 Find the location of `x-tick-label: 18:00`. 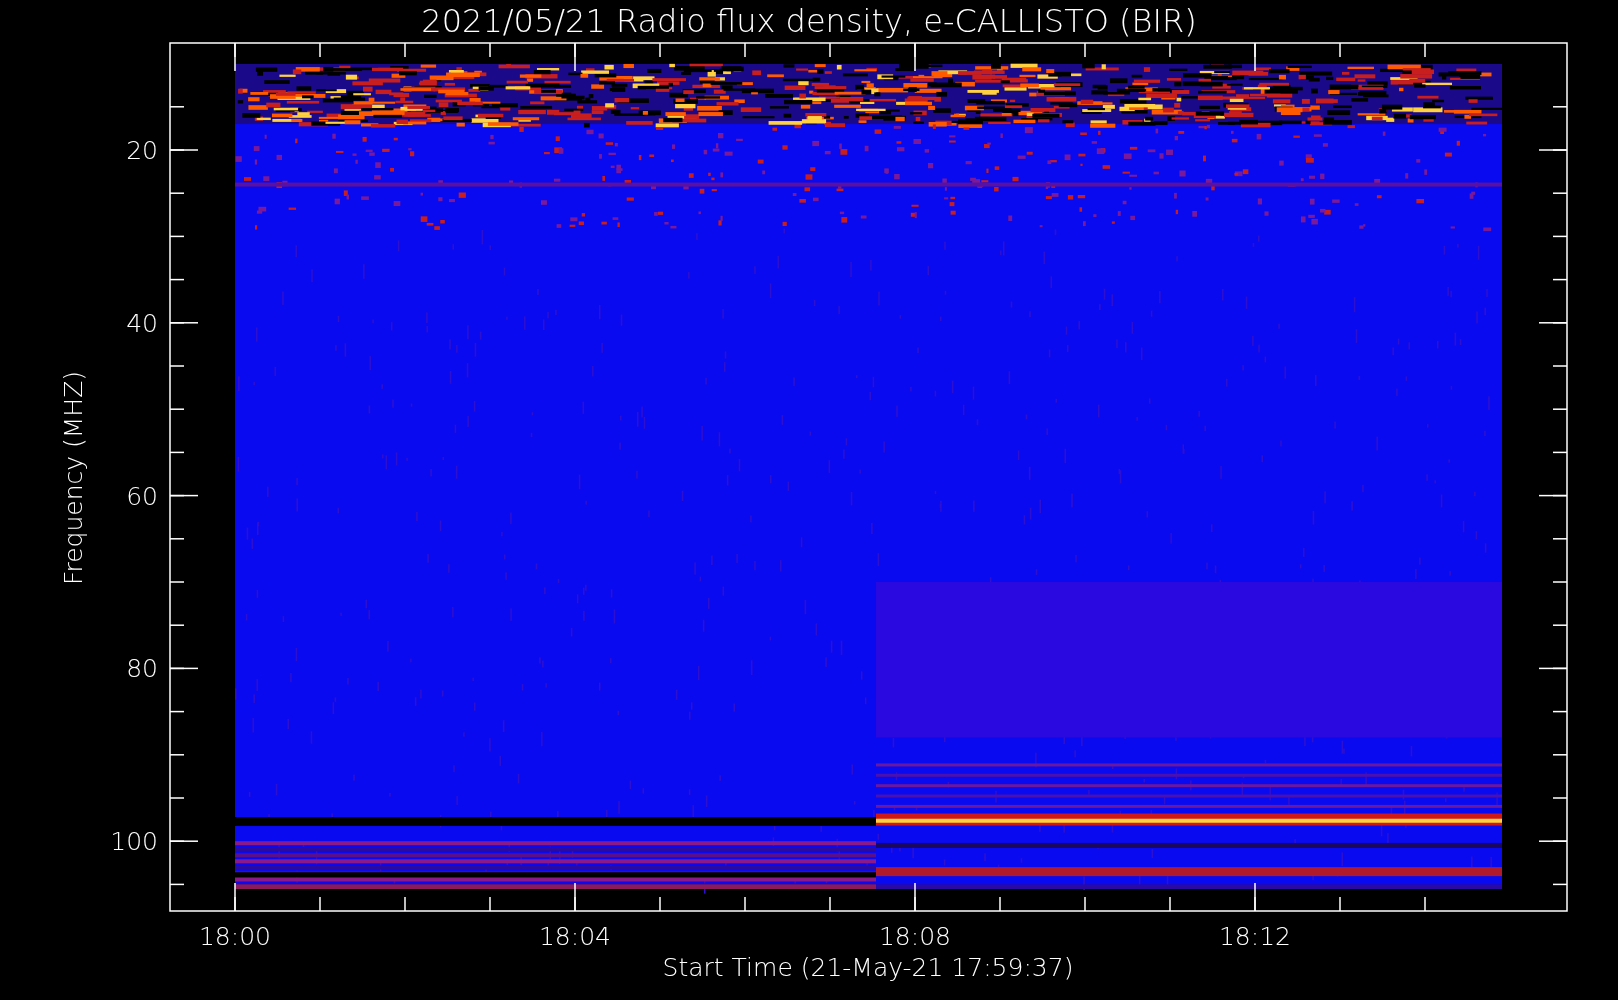

x-tick-label: 18:00 is located at coordinates (235, 936).